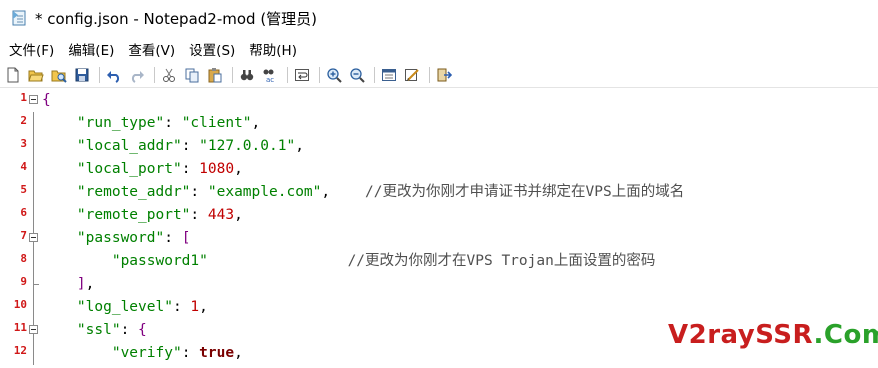 The width and height of the screenshot is (878, 368). I want to click on code-line: 8 "password1" //更改为你刚才在VPS Trojan上面设置的密码, so click(439, 261).